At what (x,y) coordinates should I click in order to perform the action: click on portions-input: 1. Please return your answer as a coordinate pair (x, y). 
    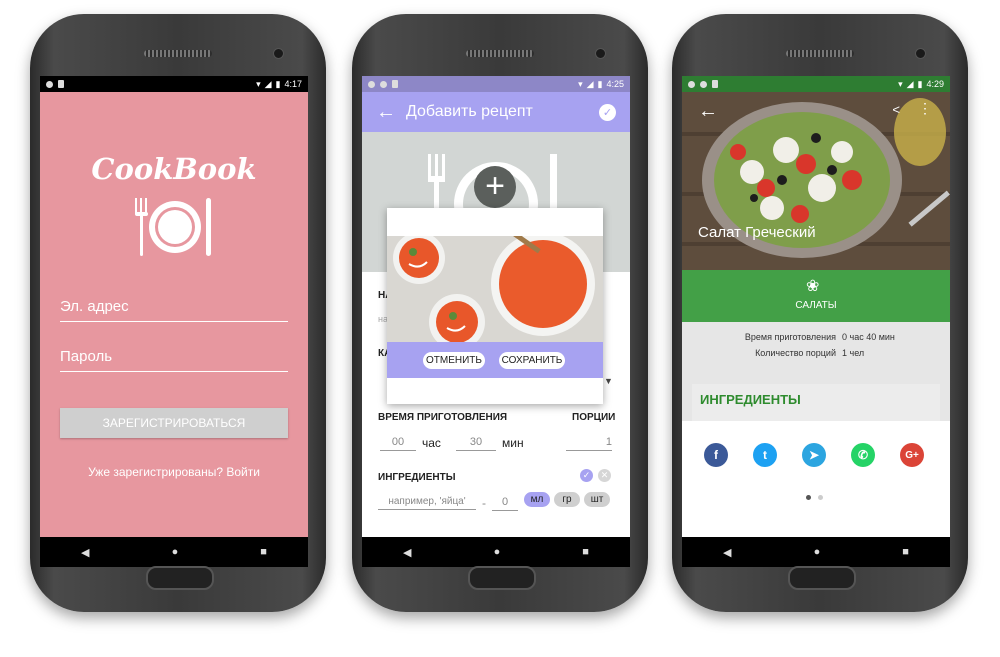
    Looking at the image, I should click on (589, 443).